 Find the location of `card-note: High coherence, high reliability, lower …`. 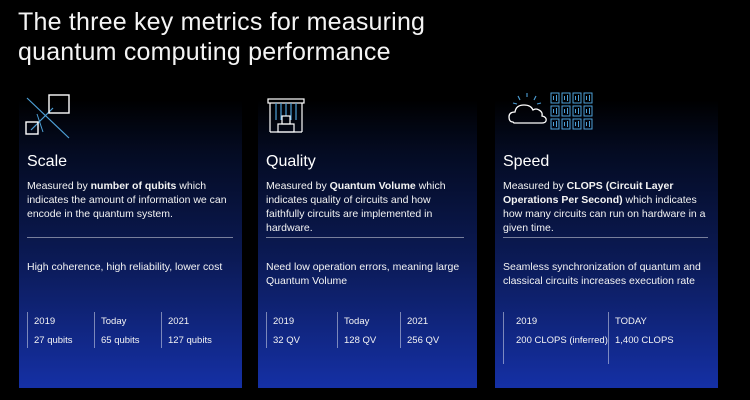

card-note: High coherence, high reliability, lower … is located at coordinates (125, 267).